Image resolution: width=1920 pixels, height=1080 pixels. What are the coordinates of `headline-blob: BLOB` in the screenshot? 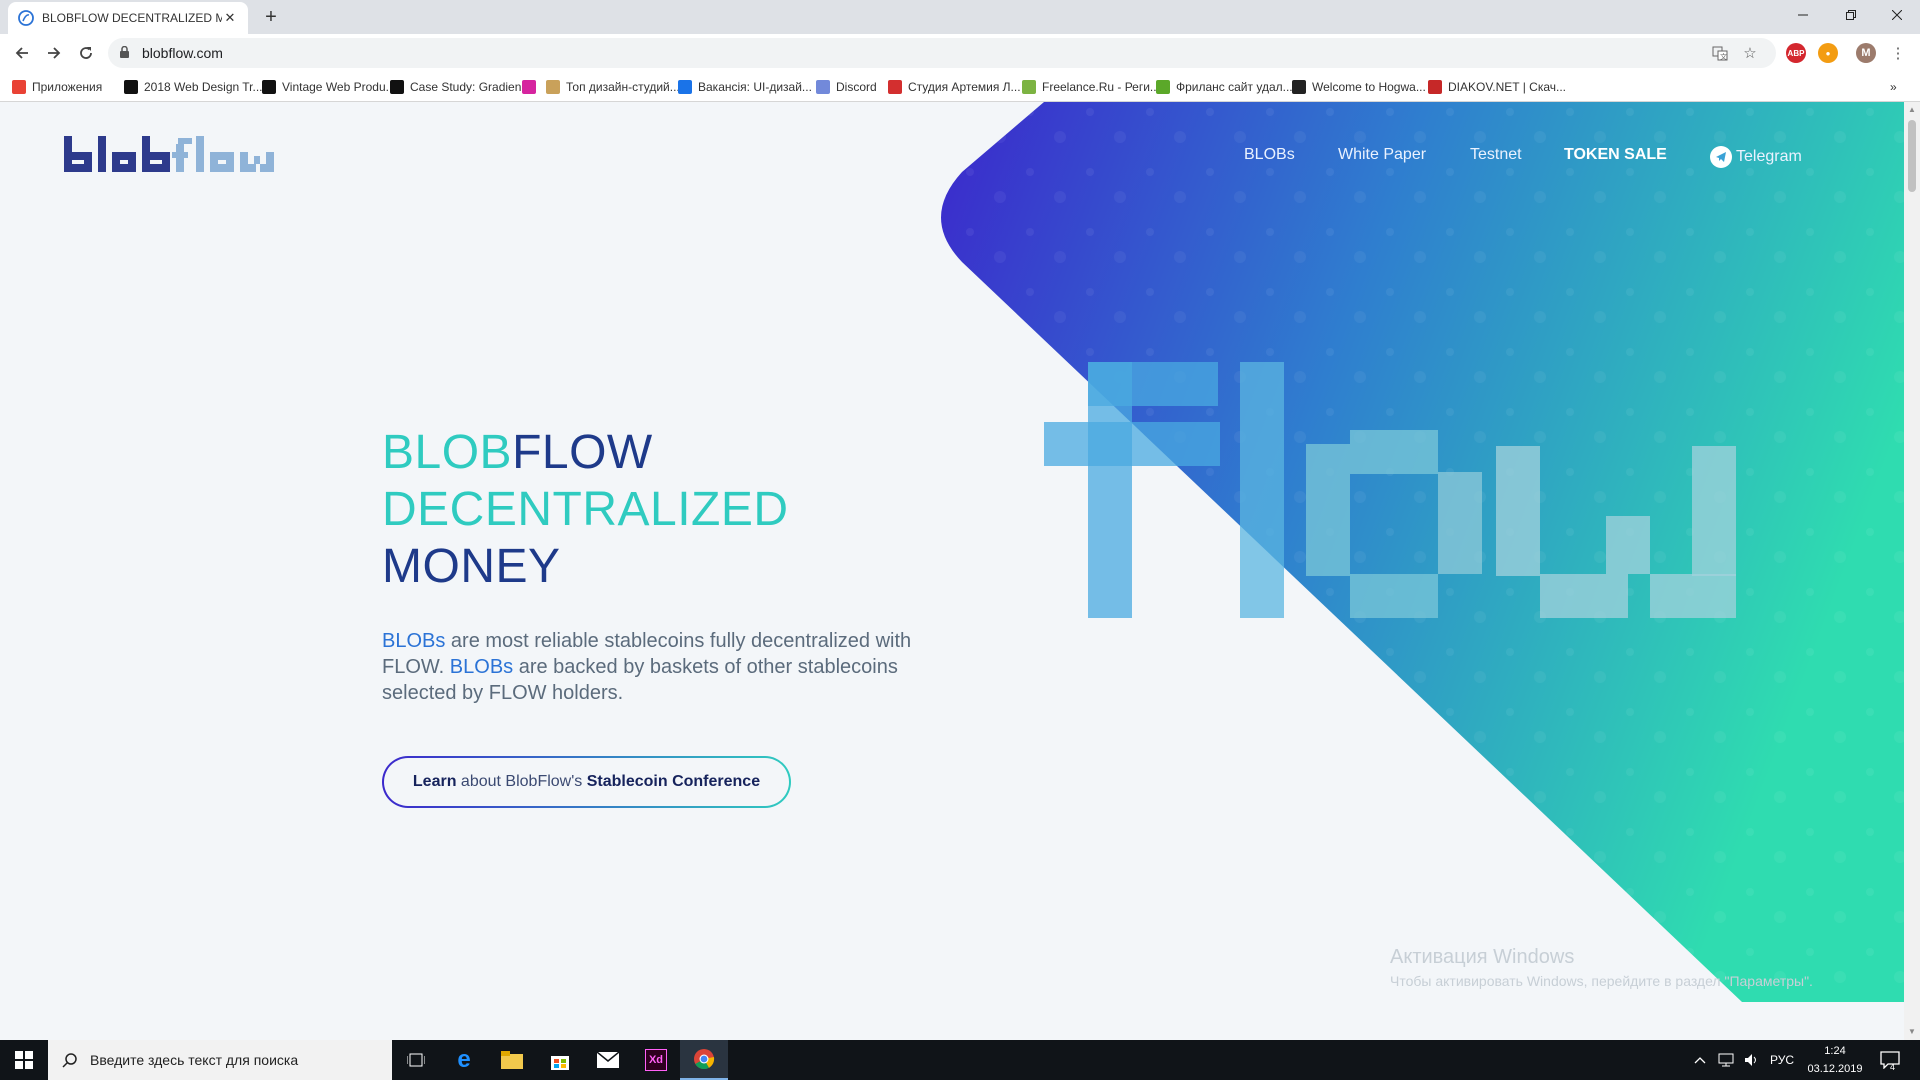 It's located at (447, 452).